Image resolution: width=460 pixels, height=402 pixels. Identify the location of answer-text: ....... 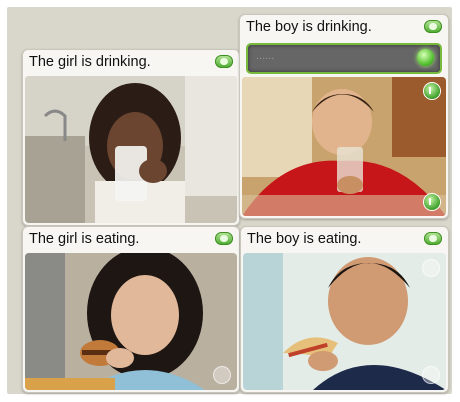
(265, 56).